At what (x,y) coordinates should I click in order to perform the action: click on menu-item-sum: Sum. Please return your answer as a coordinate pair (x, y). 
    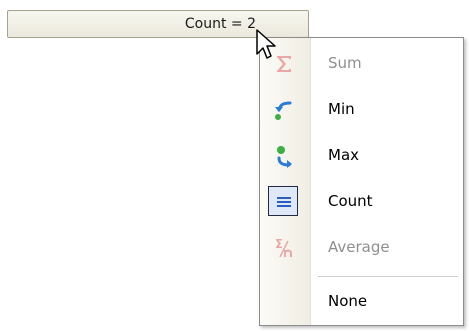
    Looking at the image, I should click on (361, 64).